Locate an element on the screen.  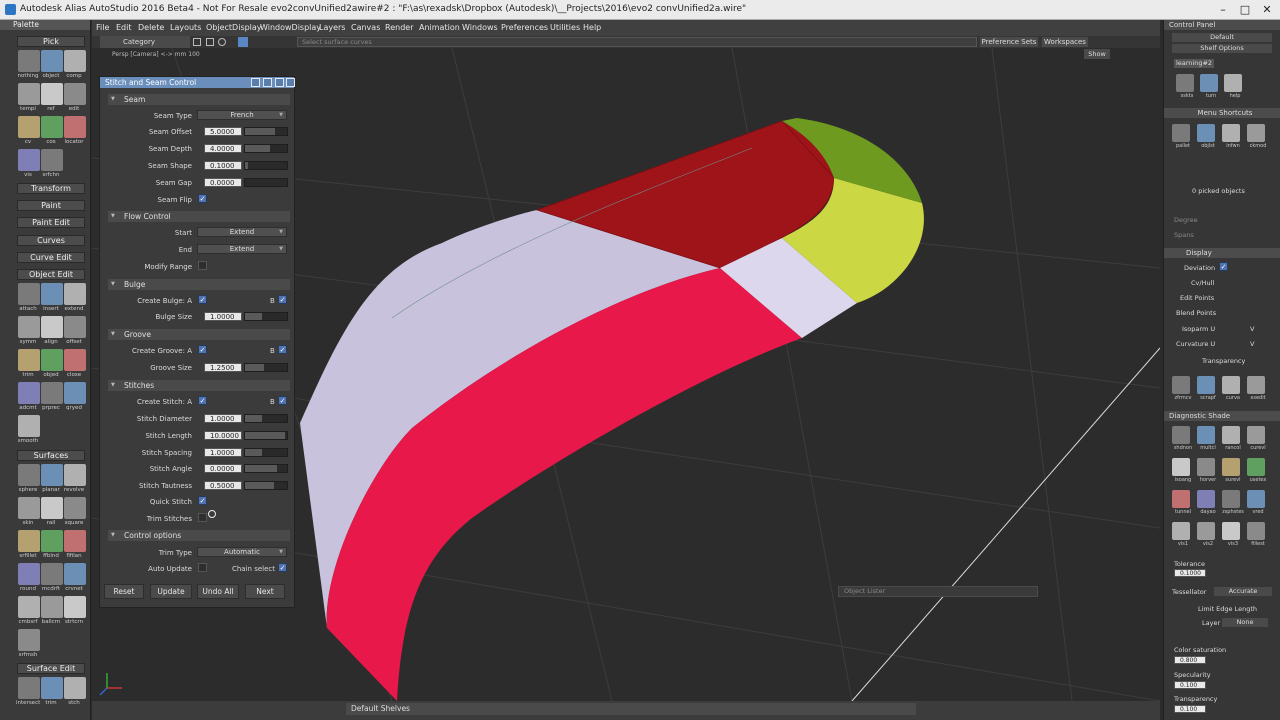
update-button: Update is located at coordinates (171, 591).